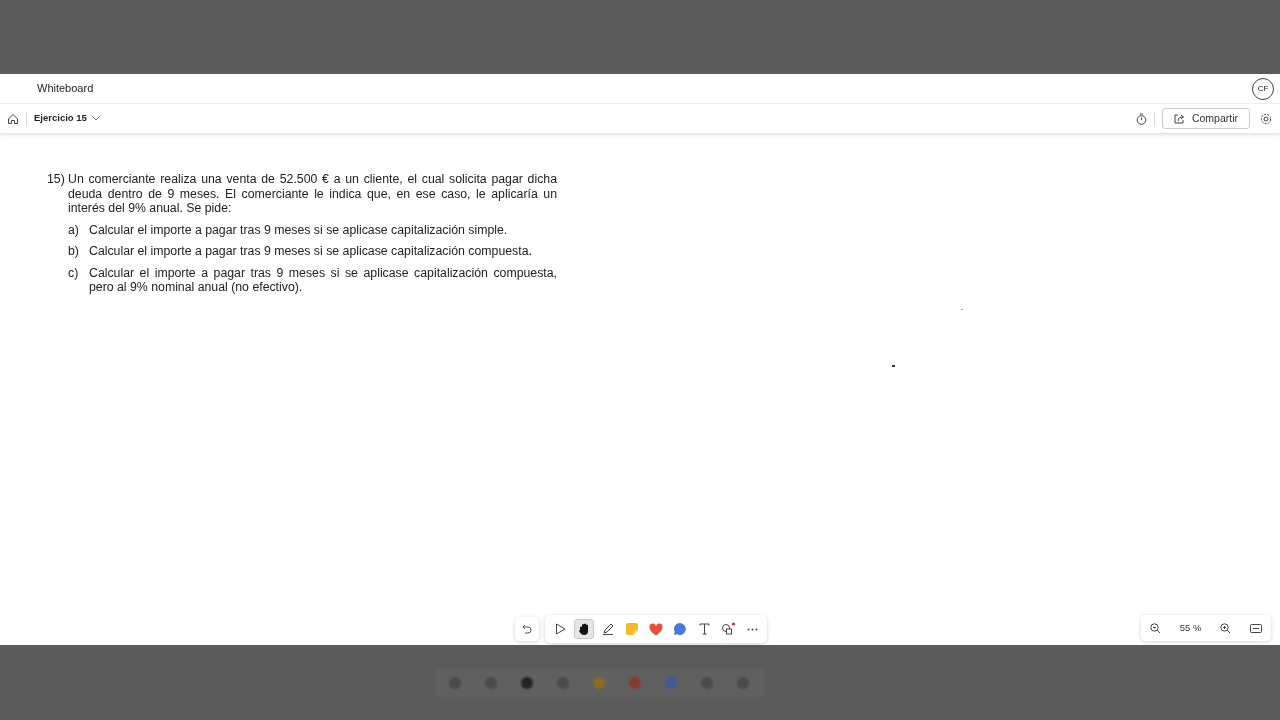 The image size is (1280, 720). I want to click on item-letter: b), so click(74, 251).